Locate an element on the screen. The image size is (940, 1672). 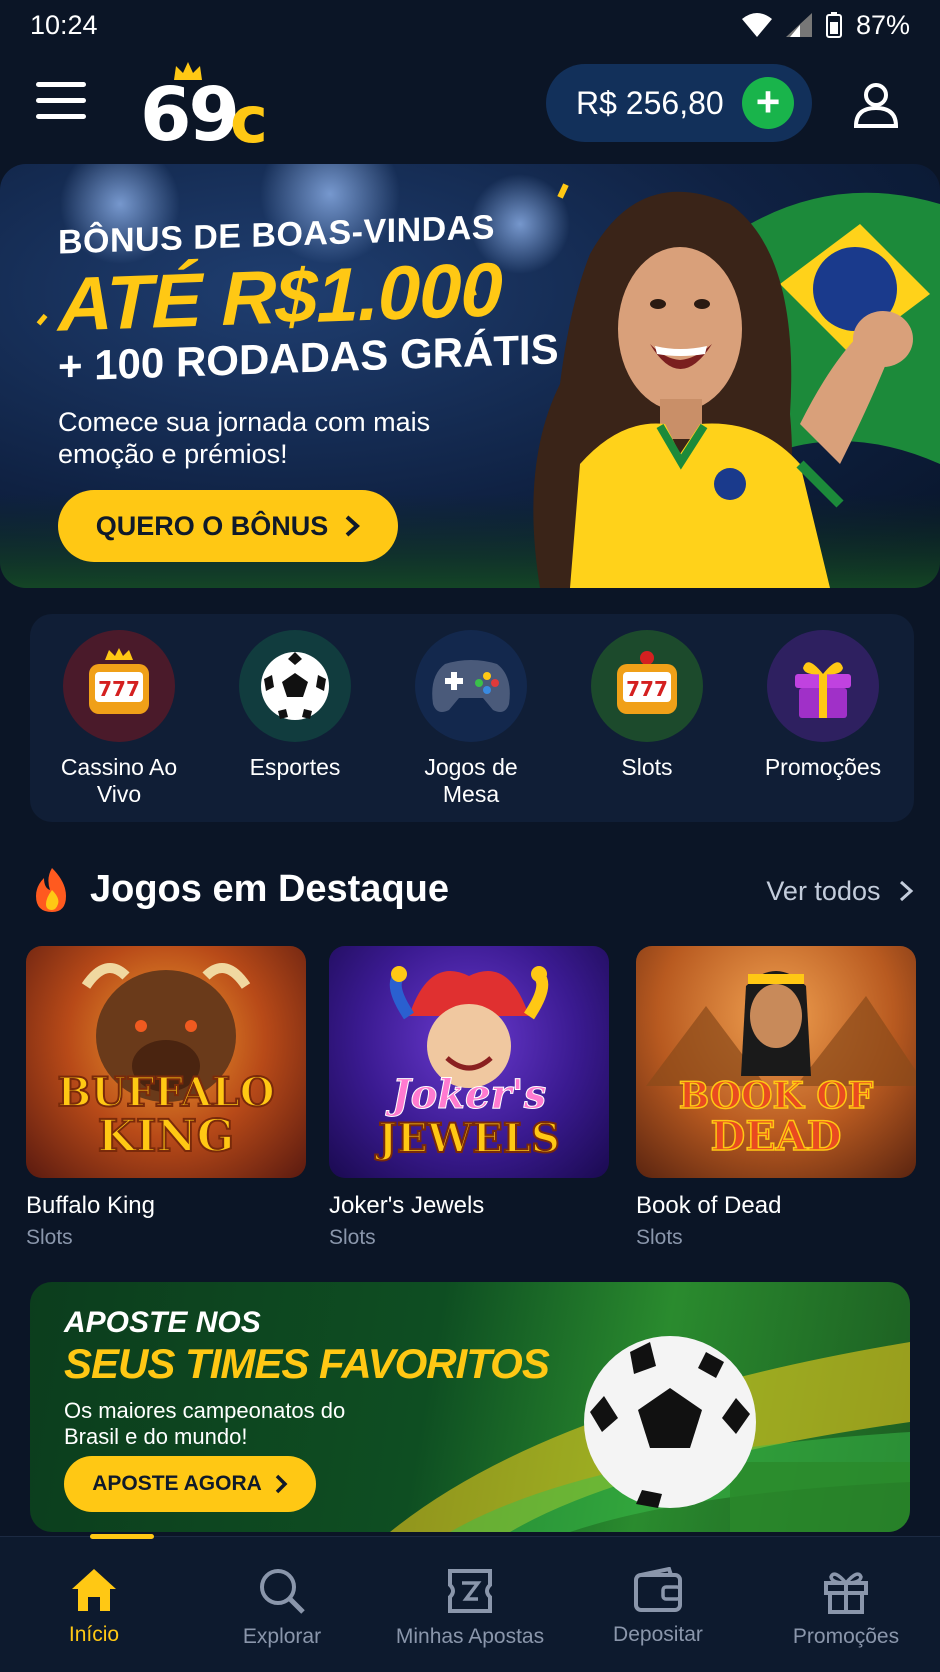
category-sports: Esportes is located at coordinates (295, 726).